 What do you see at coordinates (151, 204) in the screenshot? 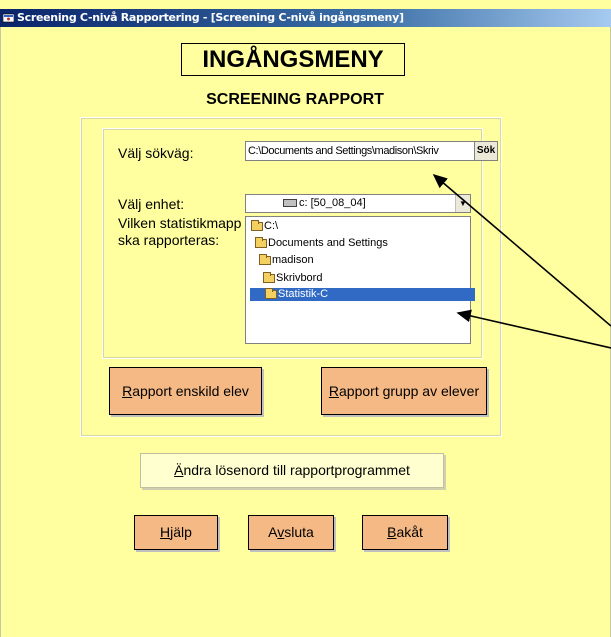
I see `drive-label: Välj enhet:` at bounding box center [151, 204].